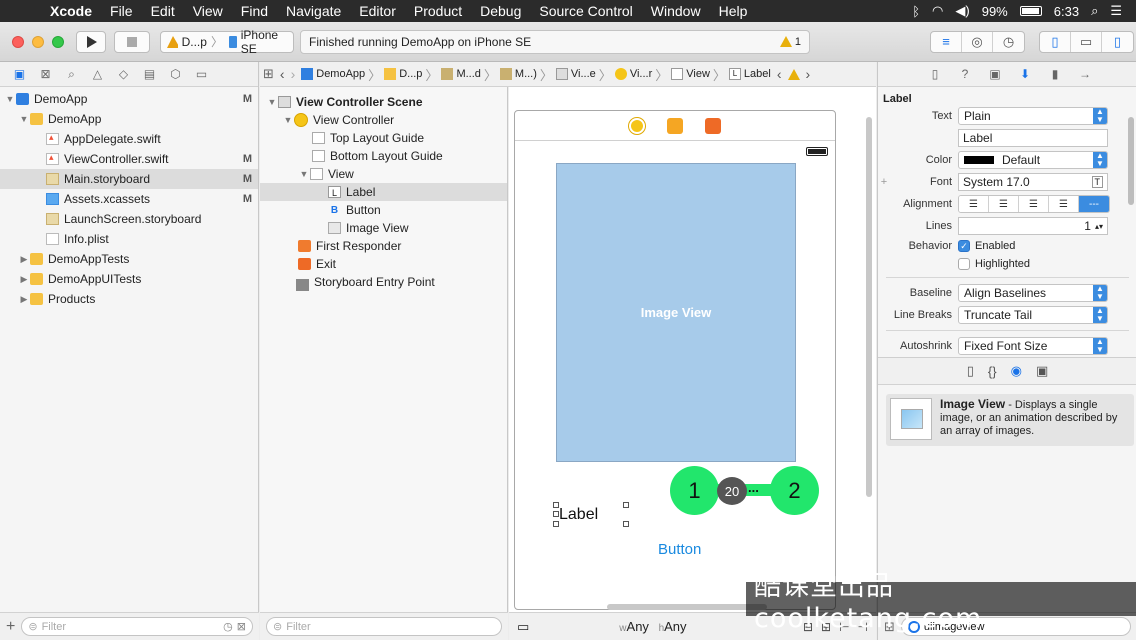 The image size is (1136, 640). I want to click on tree-item-main-storyboard: Main.storyboard M, so click(129, 179).